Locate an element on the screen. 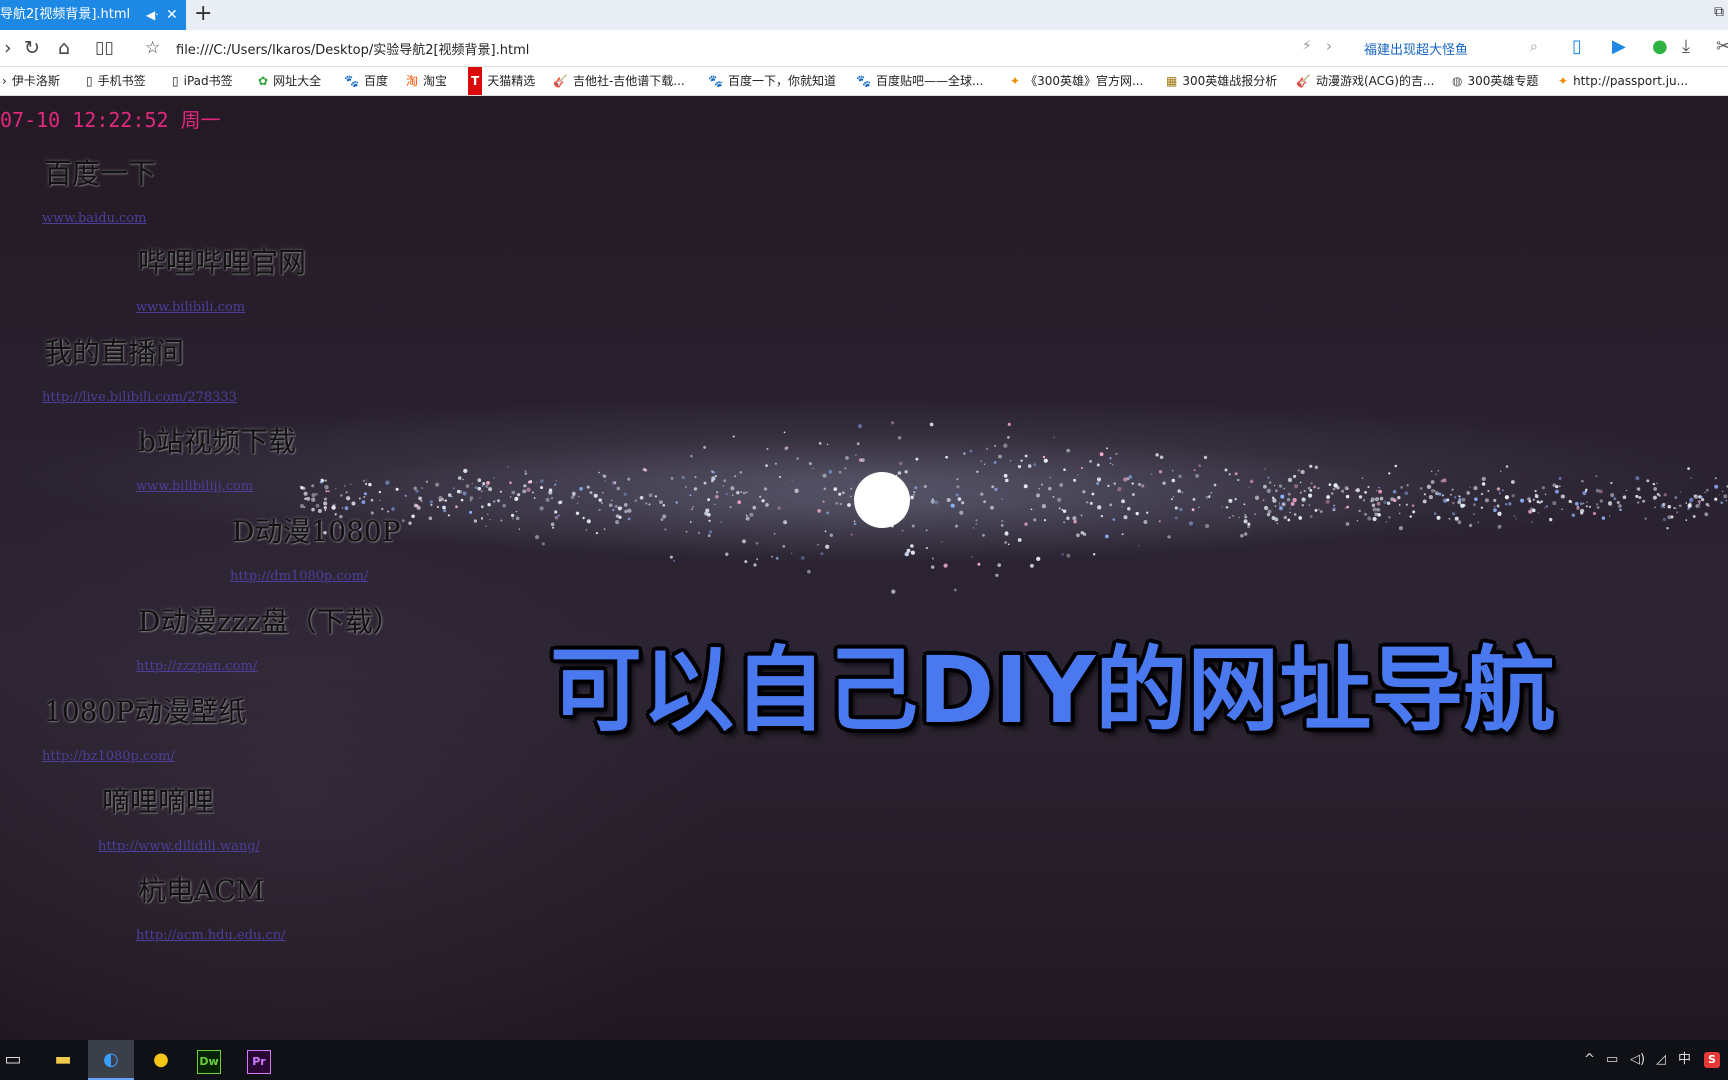 This screenshot has height=1080, width=1728. bright-core is located at coordinates (882, 500).